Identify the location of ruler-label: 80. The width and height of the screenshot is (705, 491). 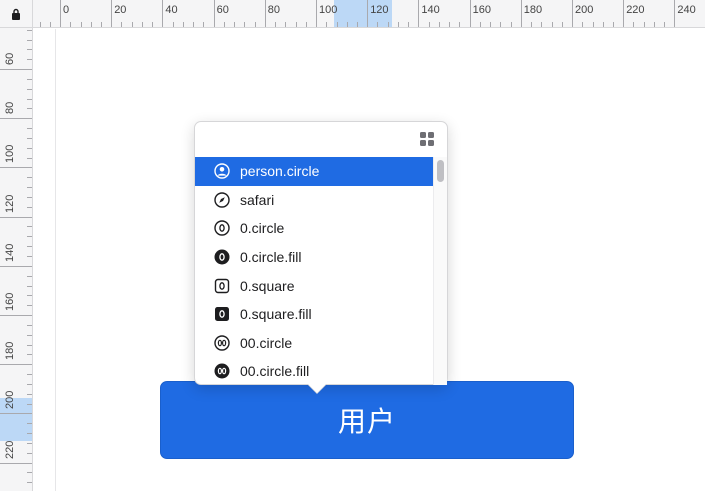
(274, 10).